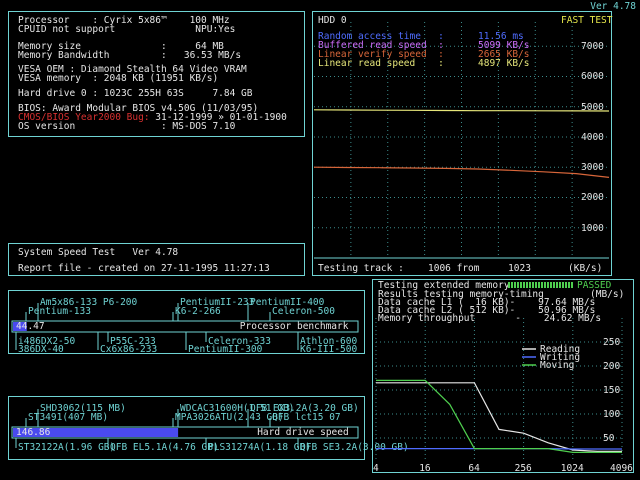 The image size is (640, 480). I want to click on legend-label: Moving, so click(557, 365).